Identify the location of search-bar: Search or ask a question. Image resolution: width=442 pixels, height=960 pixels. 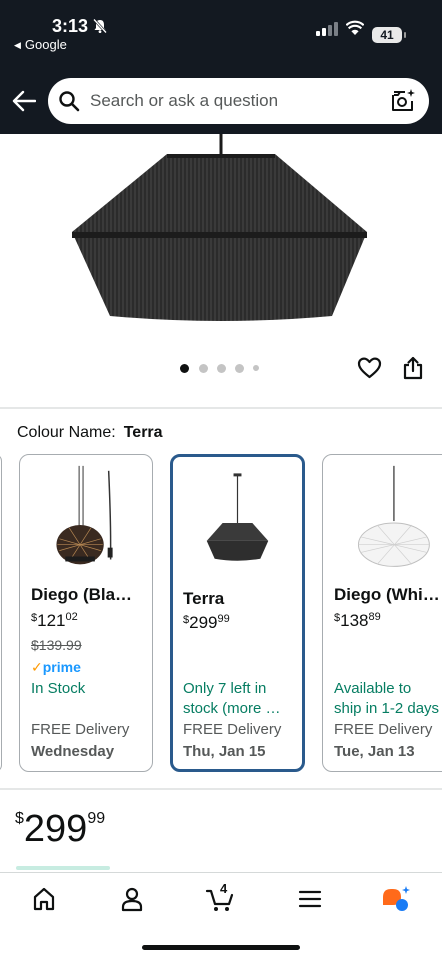
(238, 101).